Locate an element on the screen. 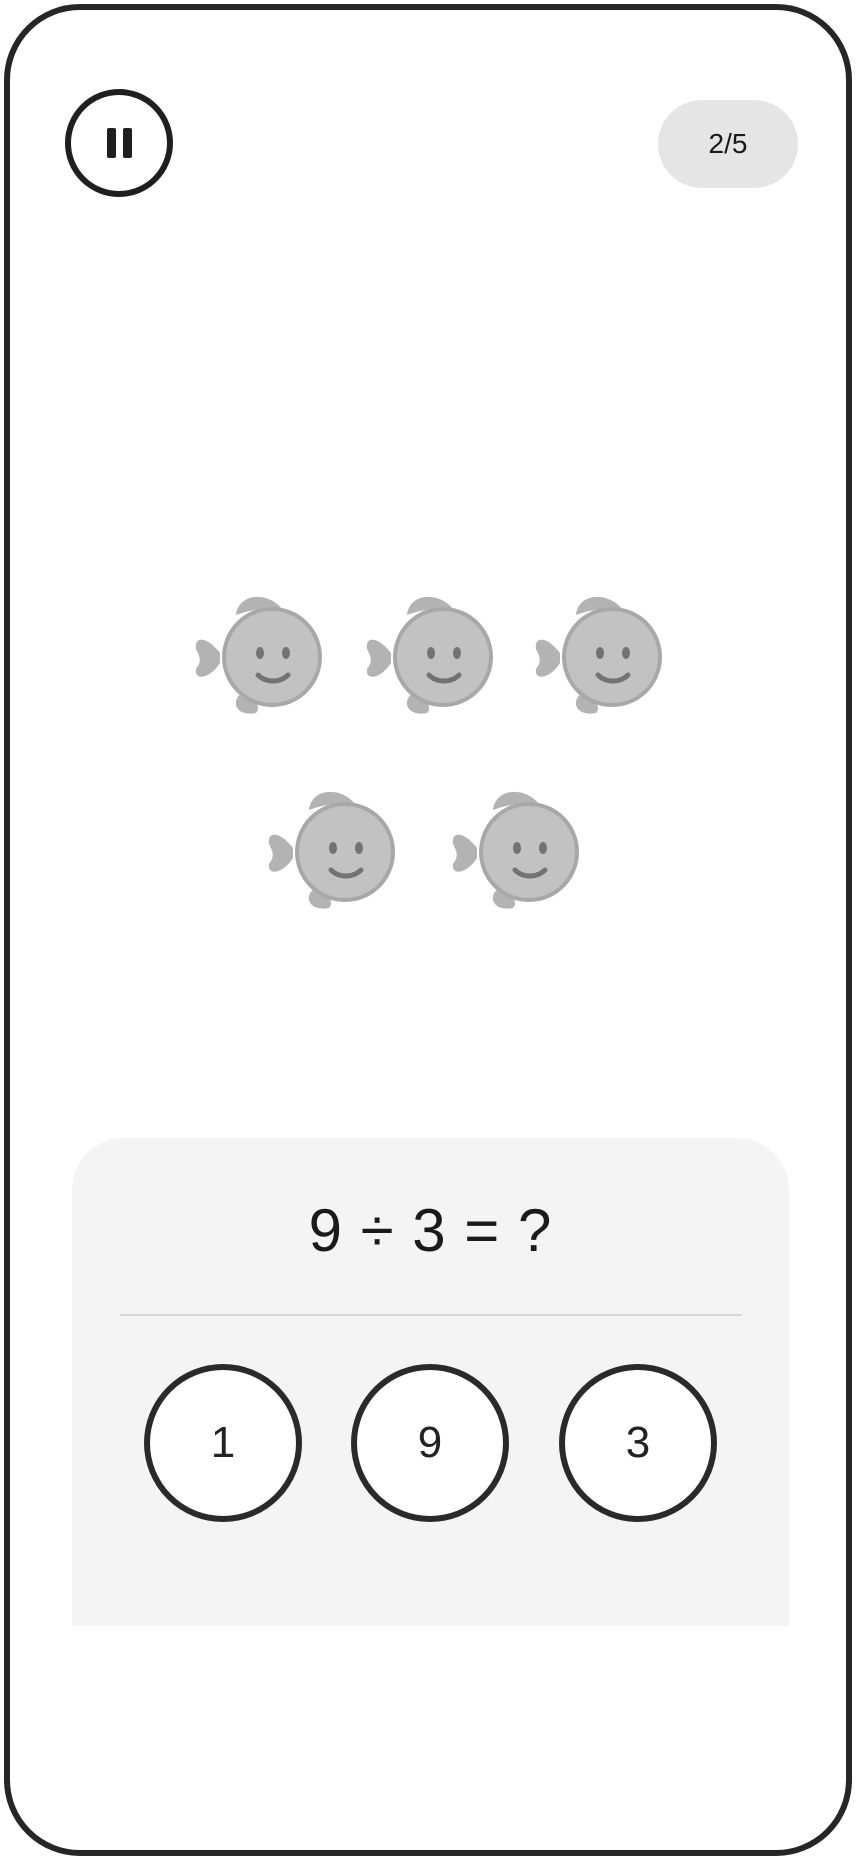  pause-bar-left is located at coordinates (111, 143).